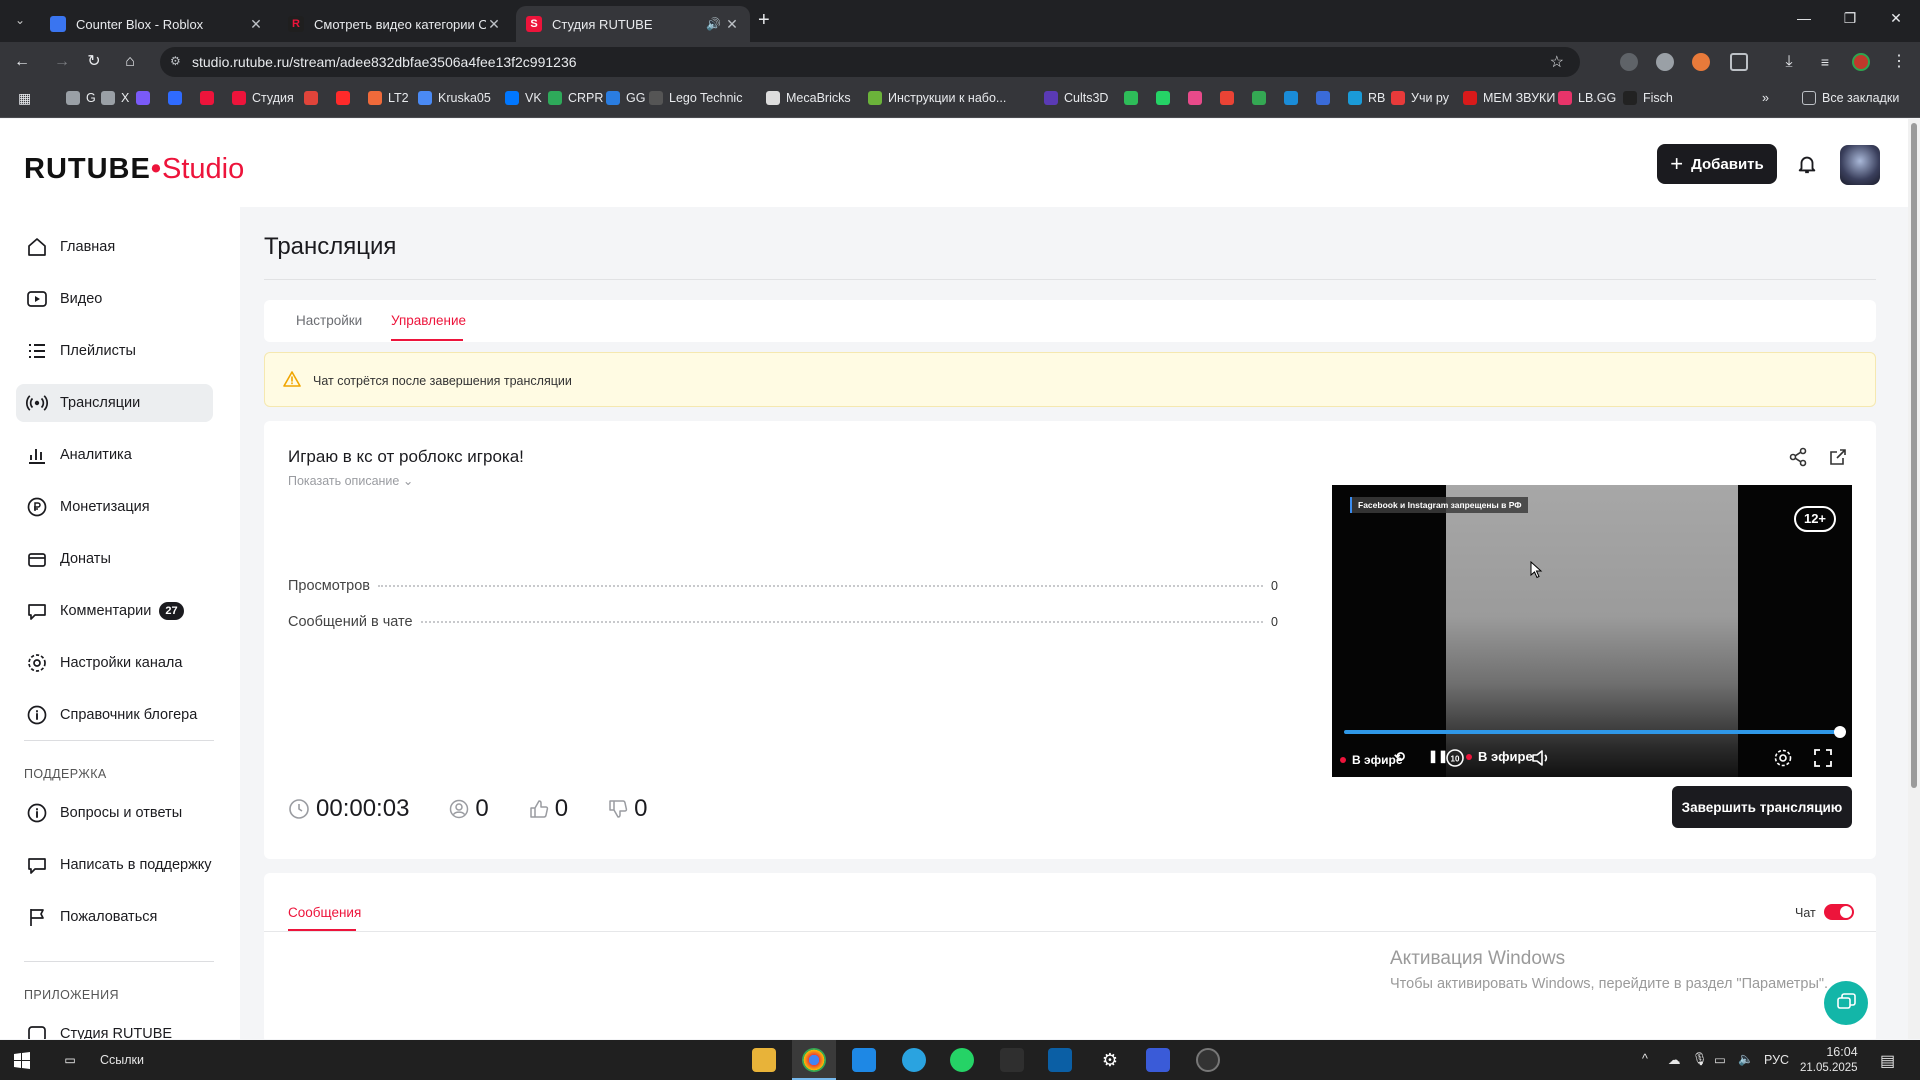  I want to click on profile-avatar-icon, so click(1861, 62).